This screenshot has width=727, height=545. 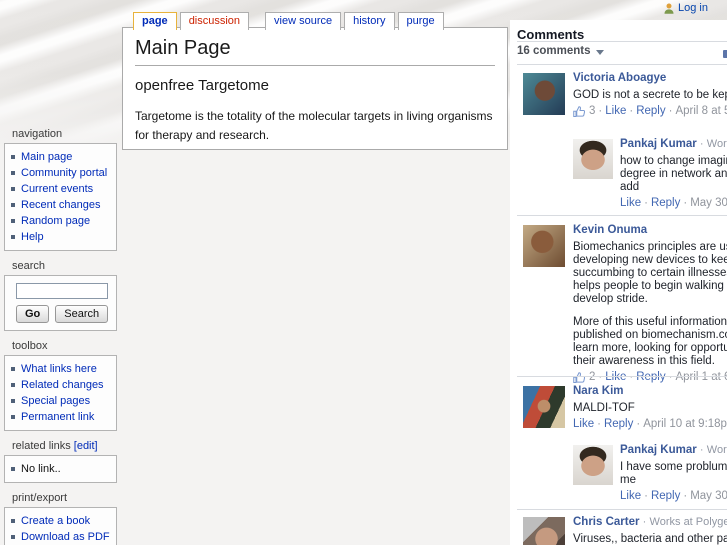 What do you see at coordinates (579, 111) in the screenshot?
I see `thumb-up-icon` at bounding box center [579, 111].